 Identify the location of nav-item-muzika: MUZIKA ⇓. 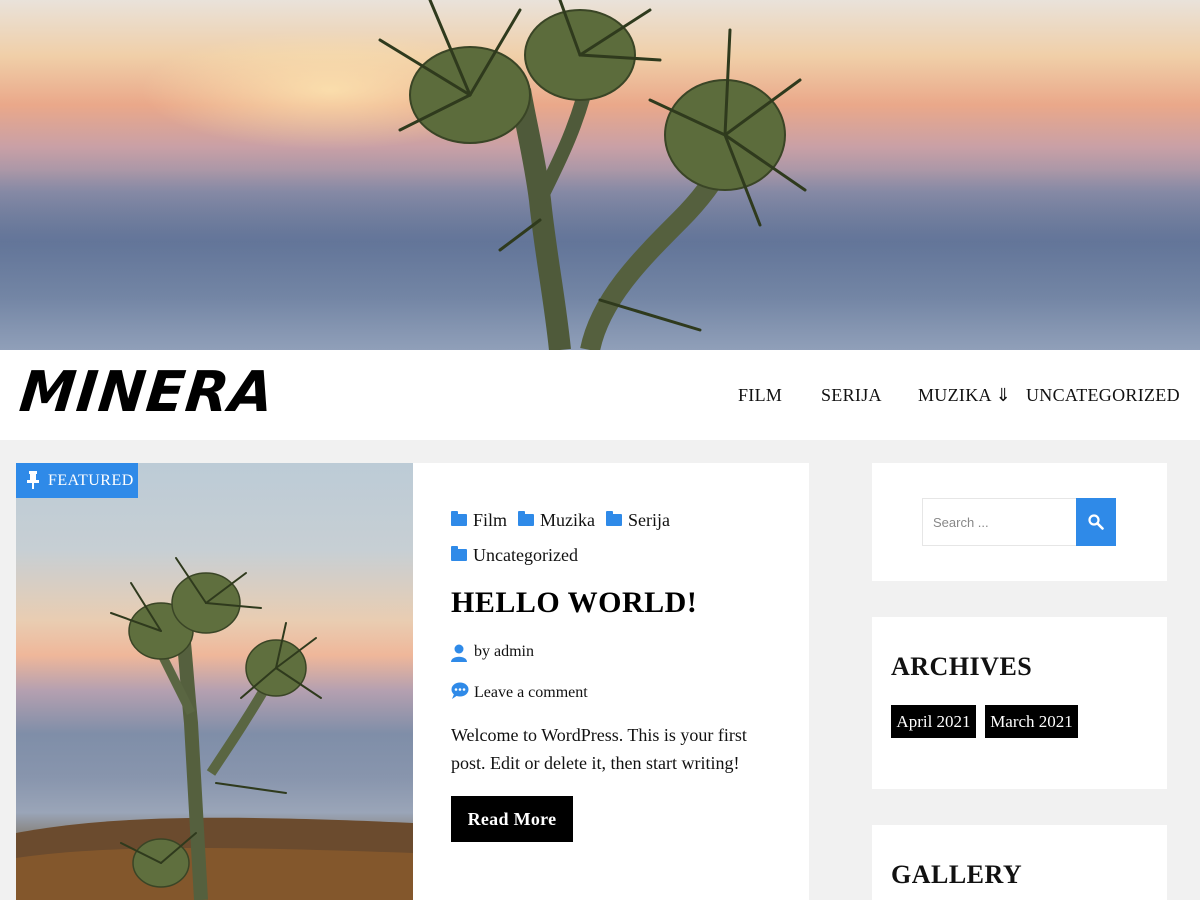
(964, 395).